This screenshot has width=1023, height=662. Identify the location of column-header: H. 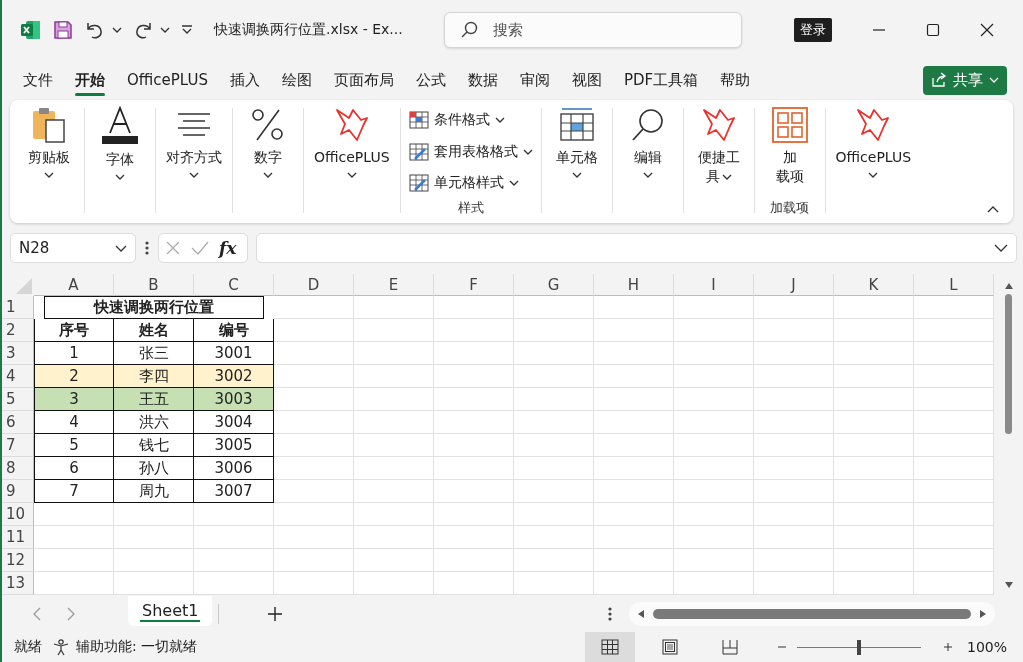
(634, 285).